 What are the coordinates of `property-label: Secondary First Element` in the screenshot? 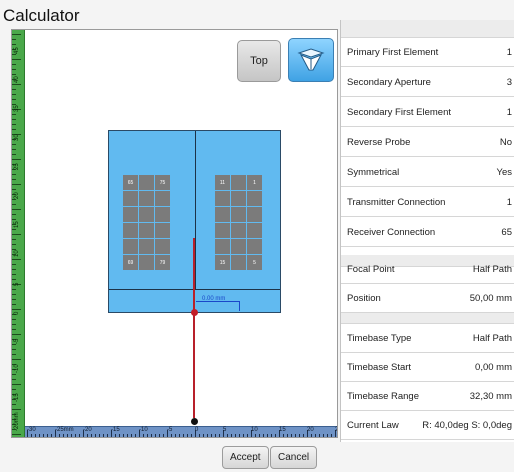 It's located at (399, 112).